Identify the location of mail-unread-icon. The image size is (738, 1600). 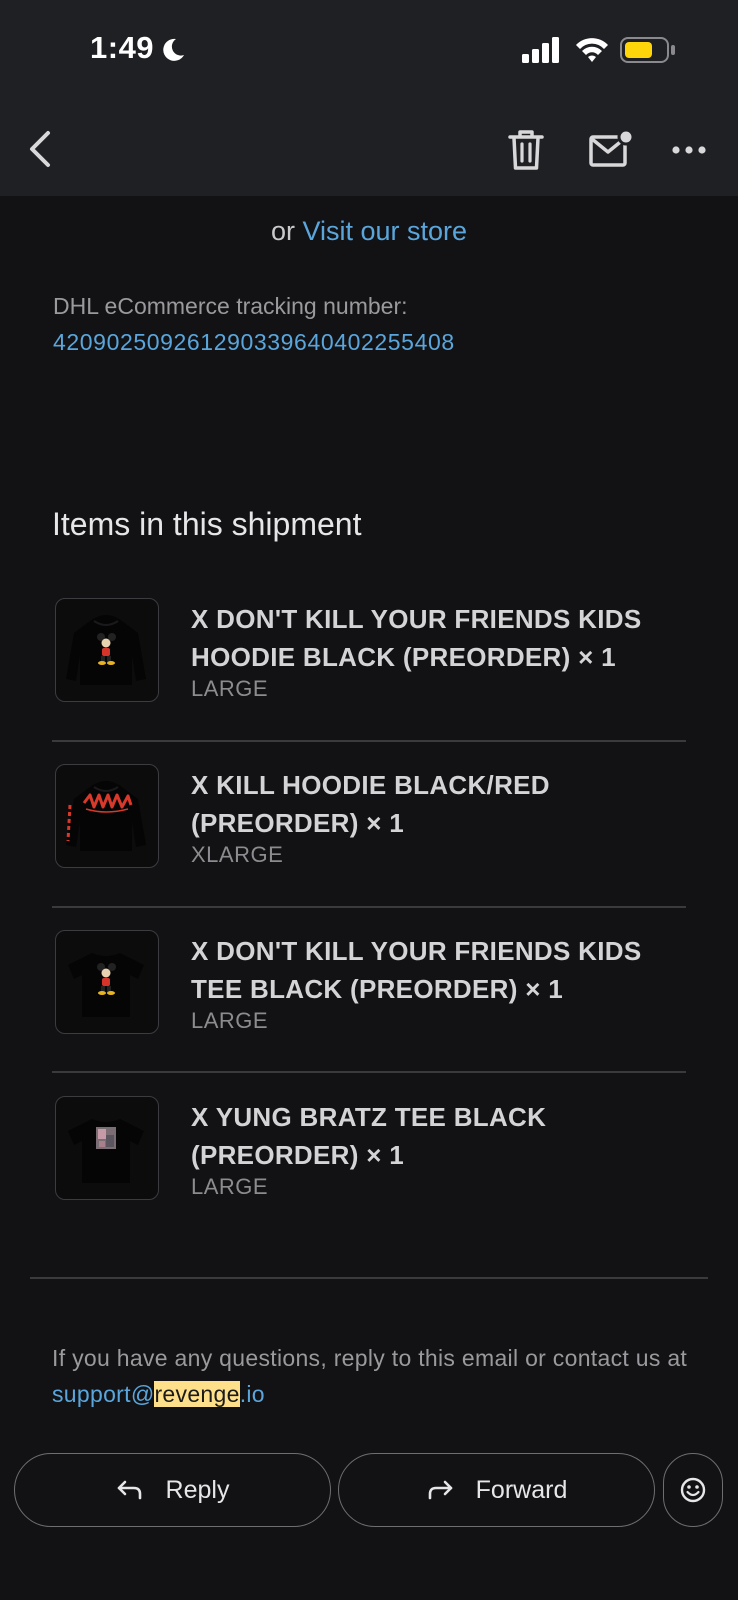
(611, 149).